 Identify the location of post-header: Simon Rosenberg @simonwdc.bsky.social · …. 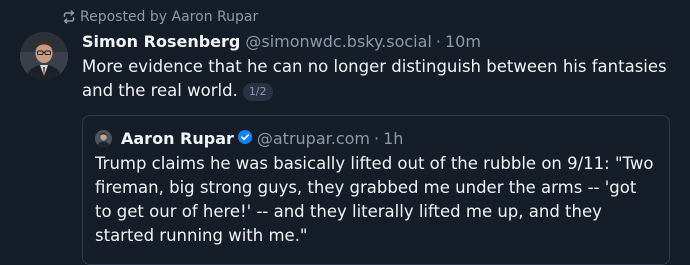
(281, 41).